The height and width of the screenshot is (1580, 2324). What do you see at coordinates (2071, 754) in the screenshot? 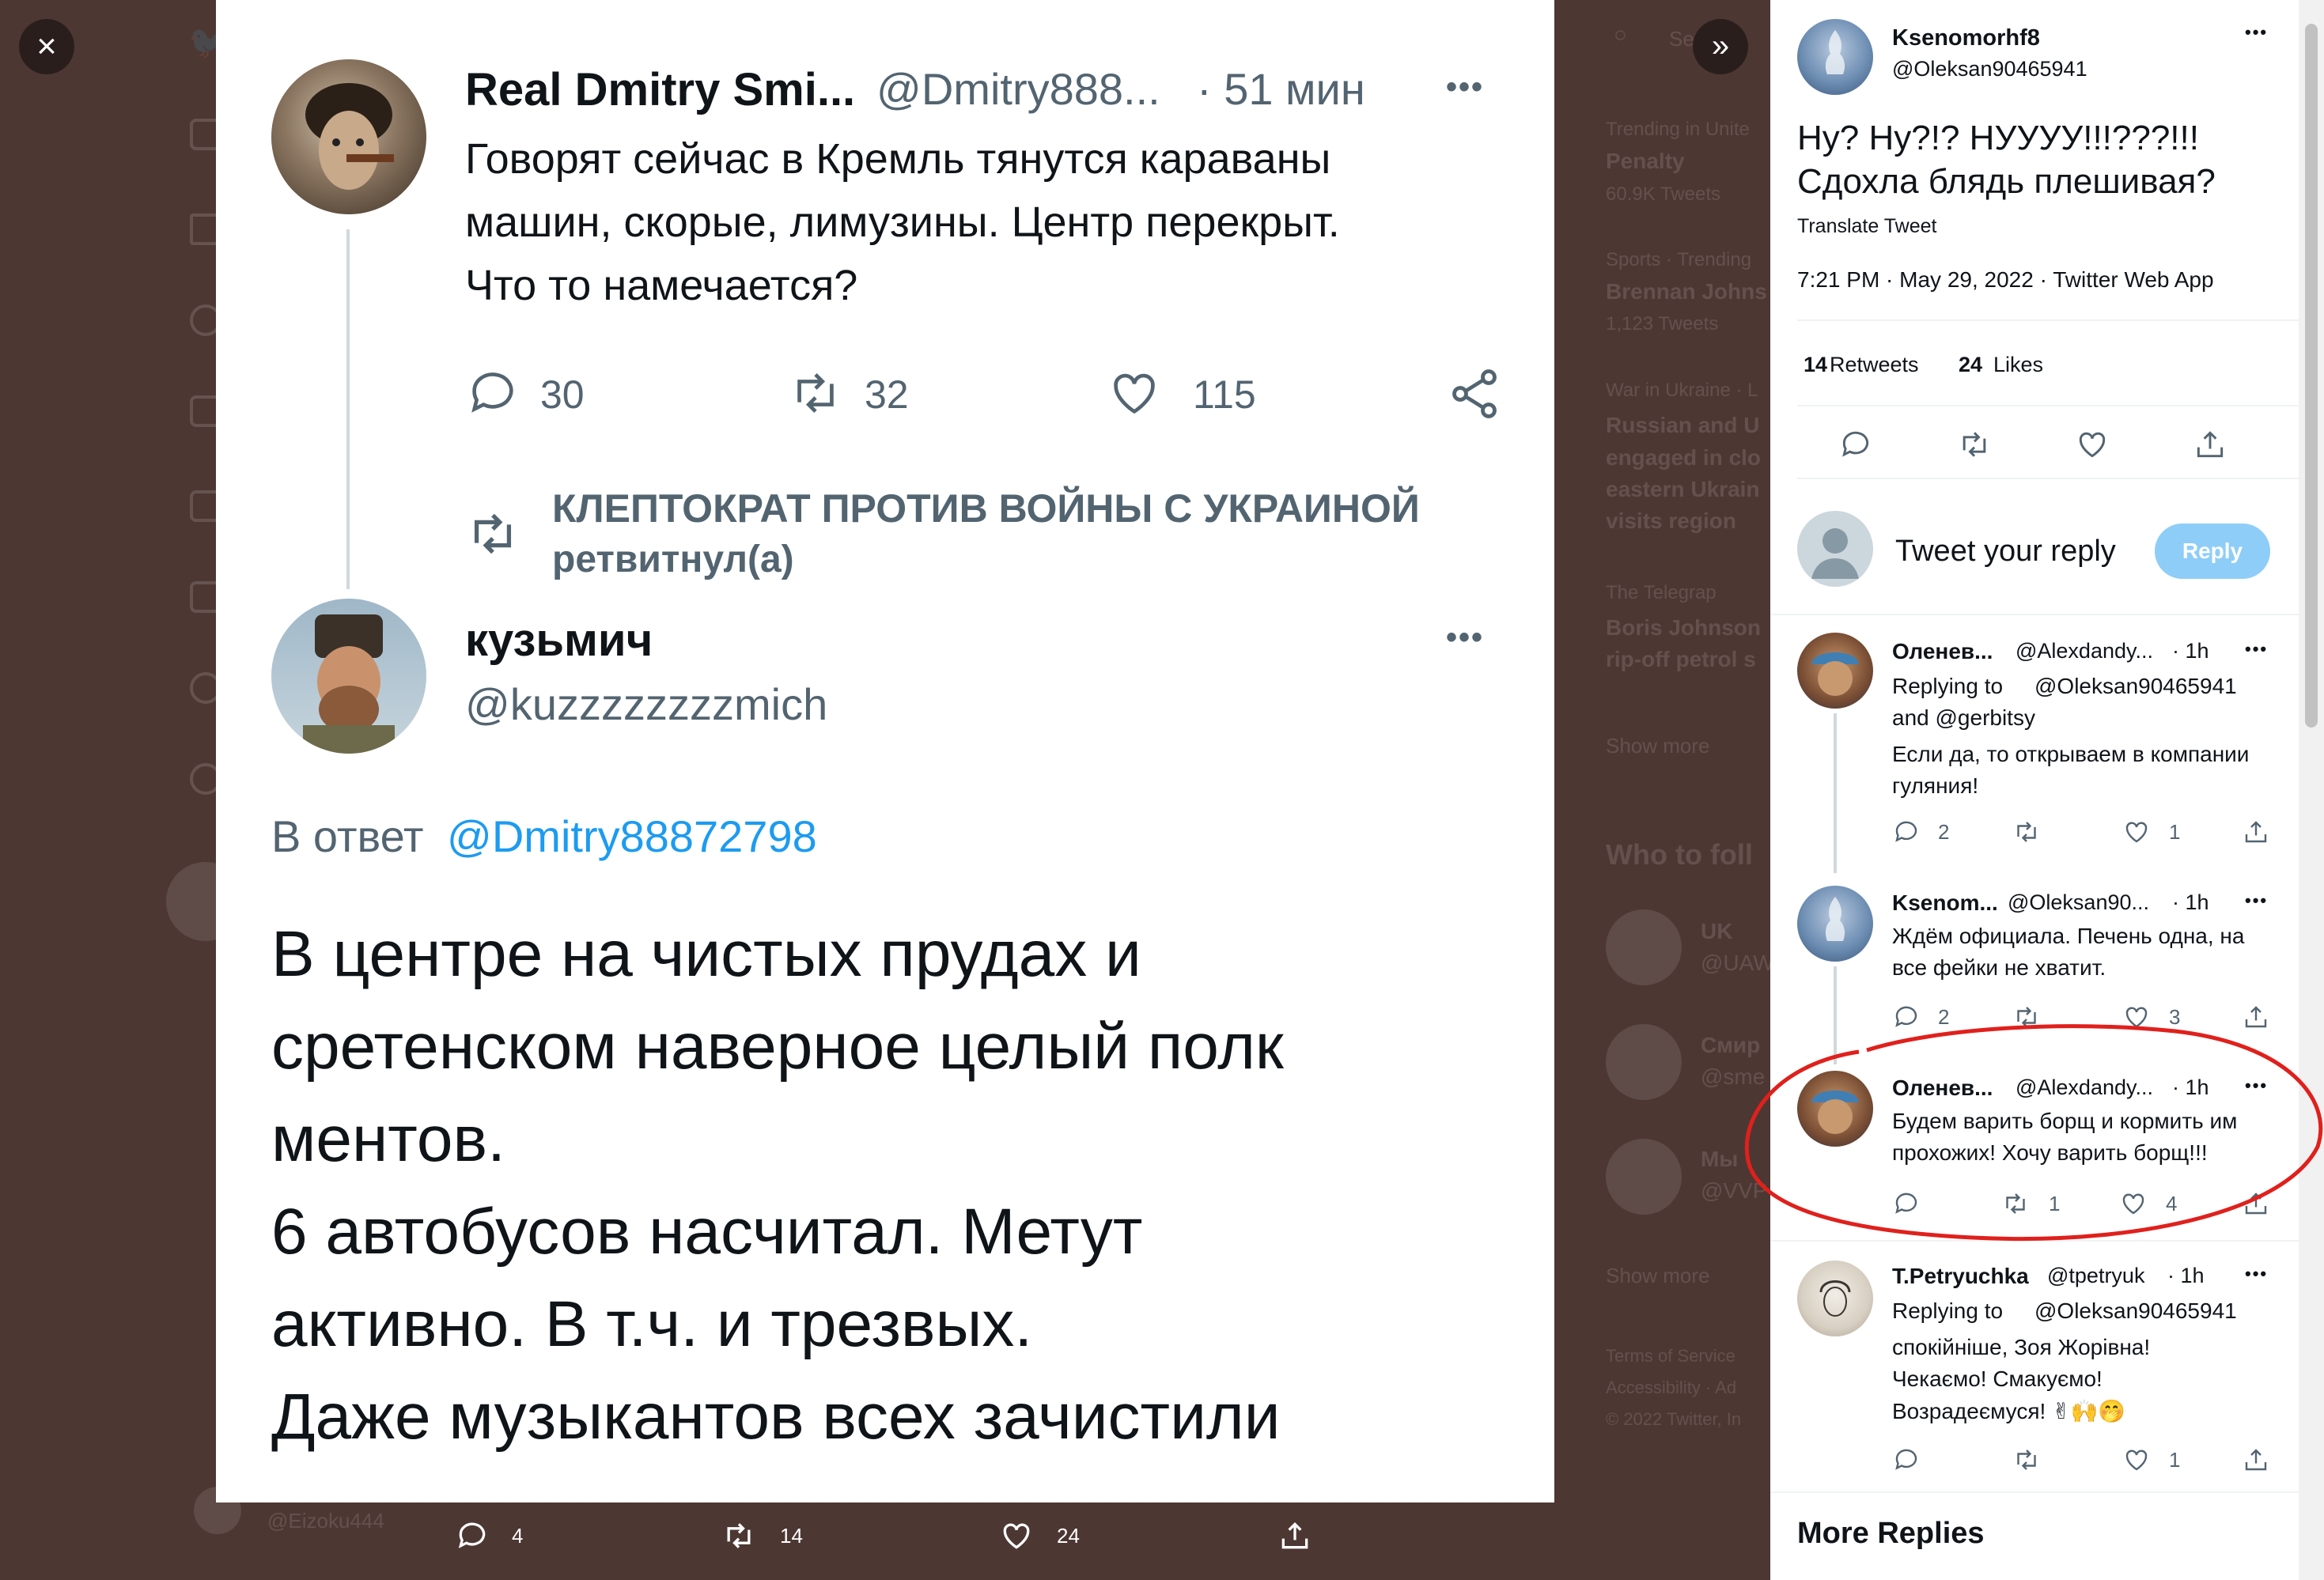
I see `reply-text-line: Если да, то открываем в компании` at bounding box center [2071, 754].